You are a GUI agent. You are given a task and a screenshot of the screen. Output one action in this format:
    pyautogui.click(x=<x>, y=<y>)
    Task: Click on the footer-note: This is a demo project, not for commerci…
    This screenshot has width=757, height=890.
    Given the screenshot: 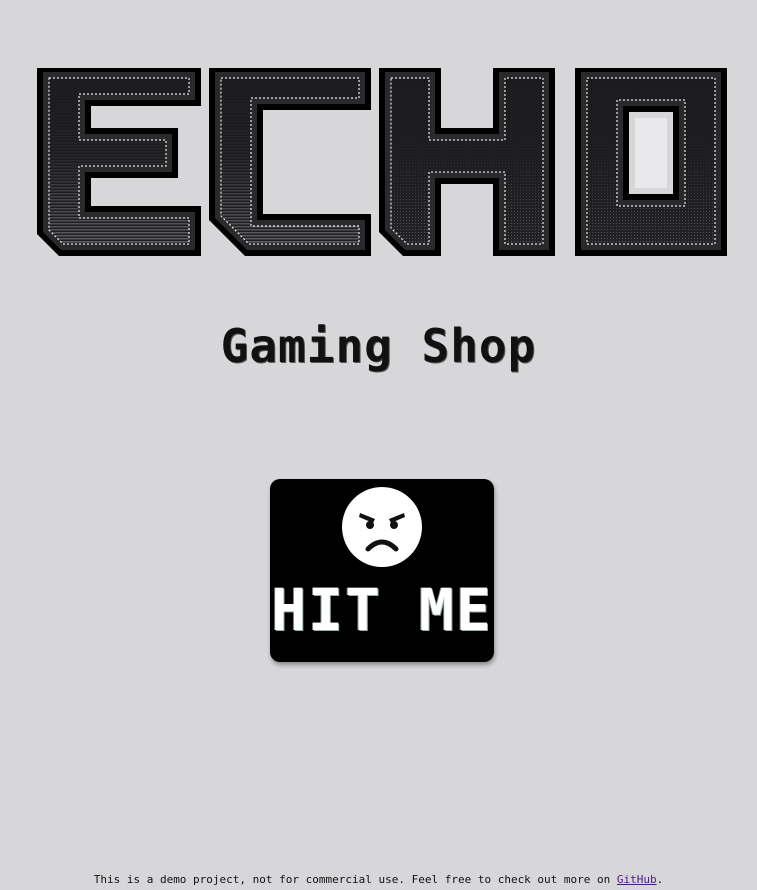 What is the action you would take?
    pyautogui.click(x=378, y=880)
    